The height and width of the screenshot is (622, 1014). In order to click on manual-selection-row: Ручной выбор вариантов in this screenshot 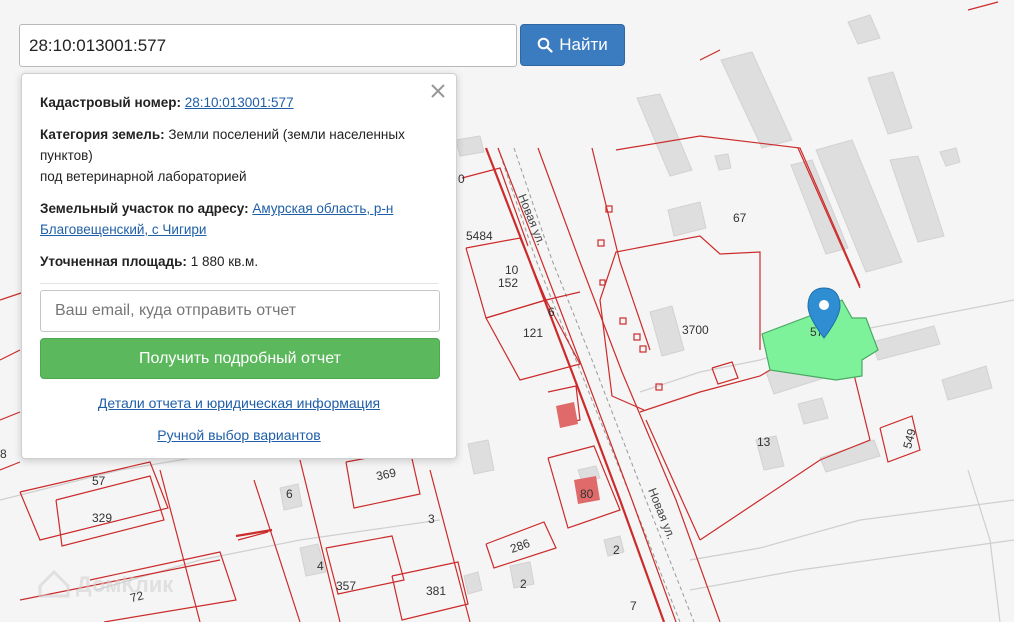, I will do `click(239, 435)`.